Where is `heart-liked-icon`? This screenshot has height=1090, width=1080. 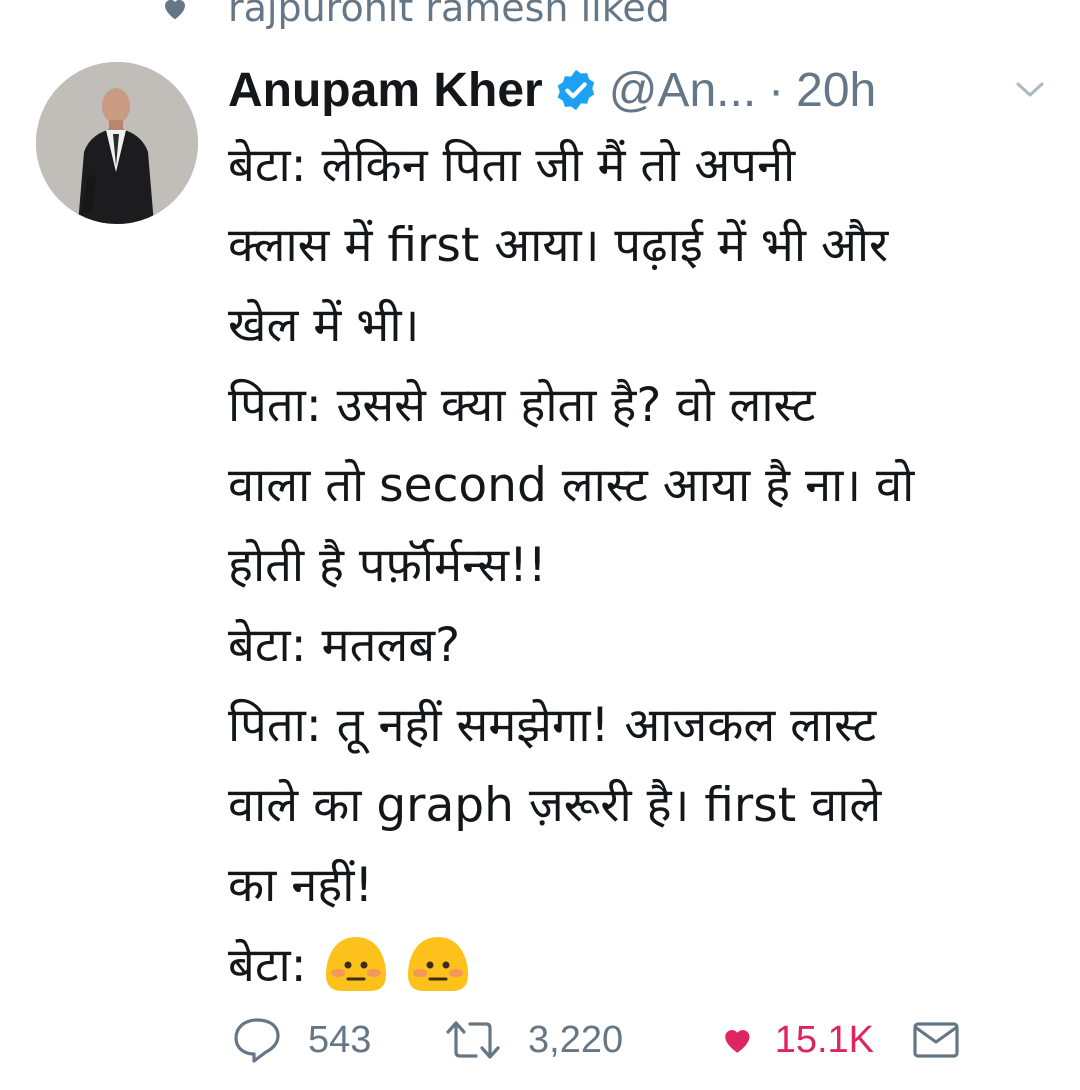
heart-liked-icon is located at coordinates (737, 1041).